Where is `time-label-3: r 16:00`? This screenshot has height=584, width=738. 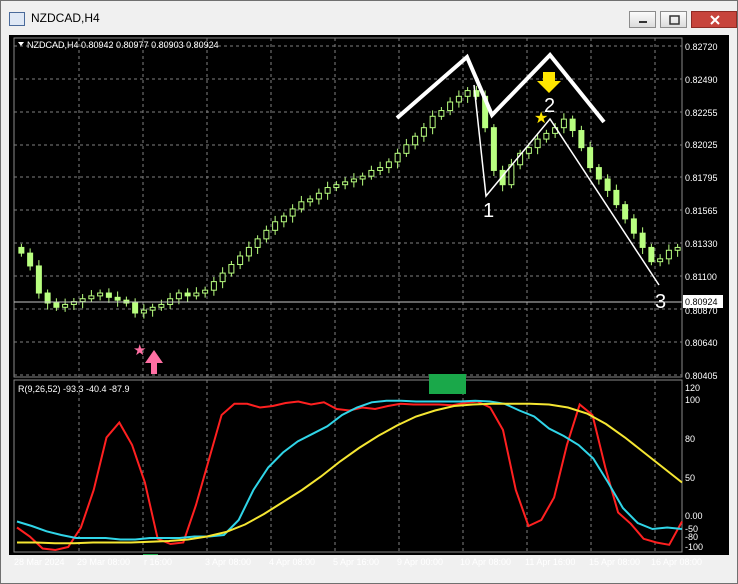
time-label-3: r 16:00 is located at coordinates (158, 562).